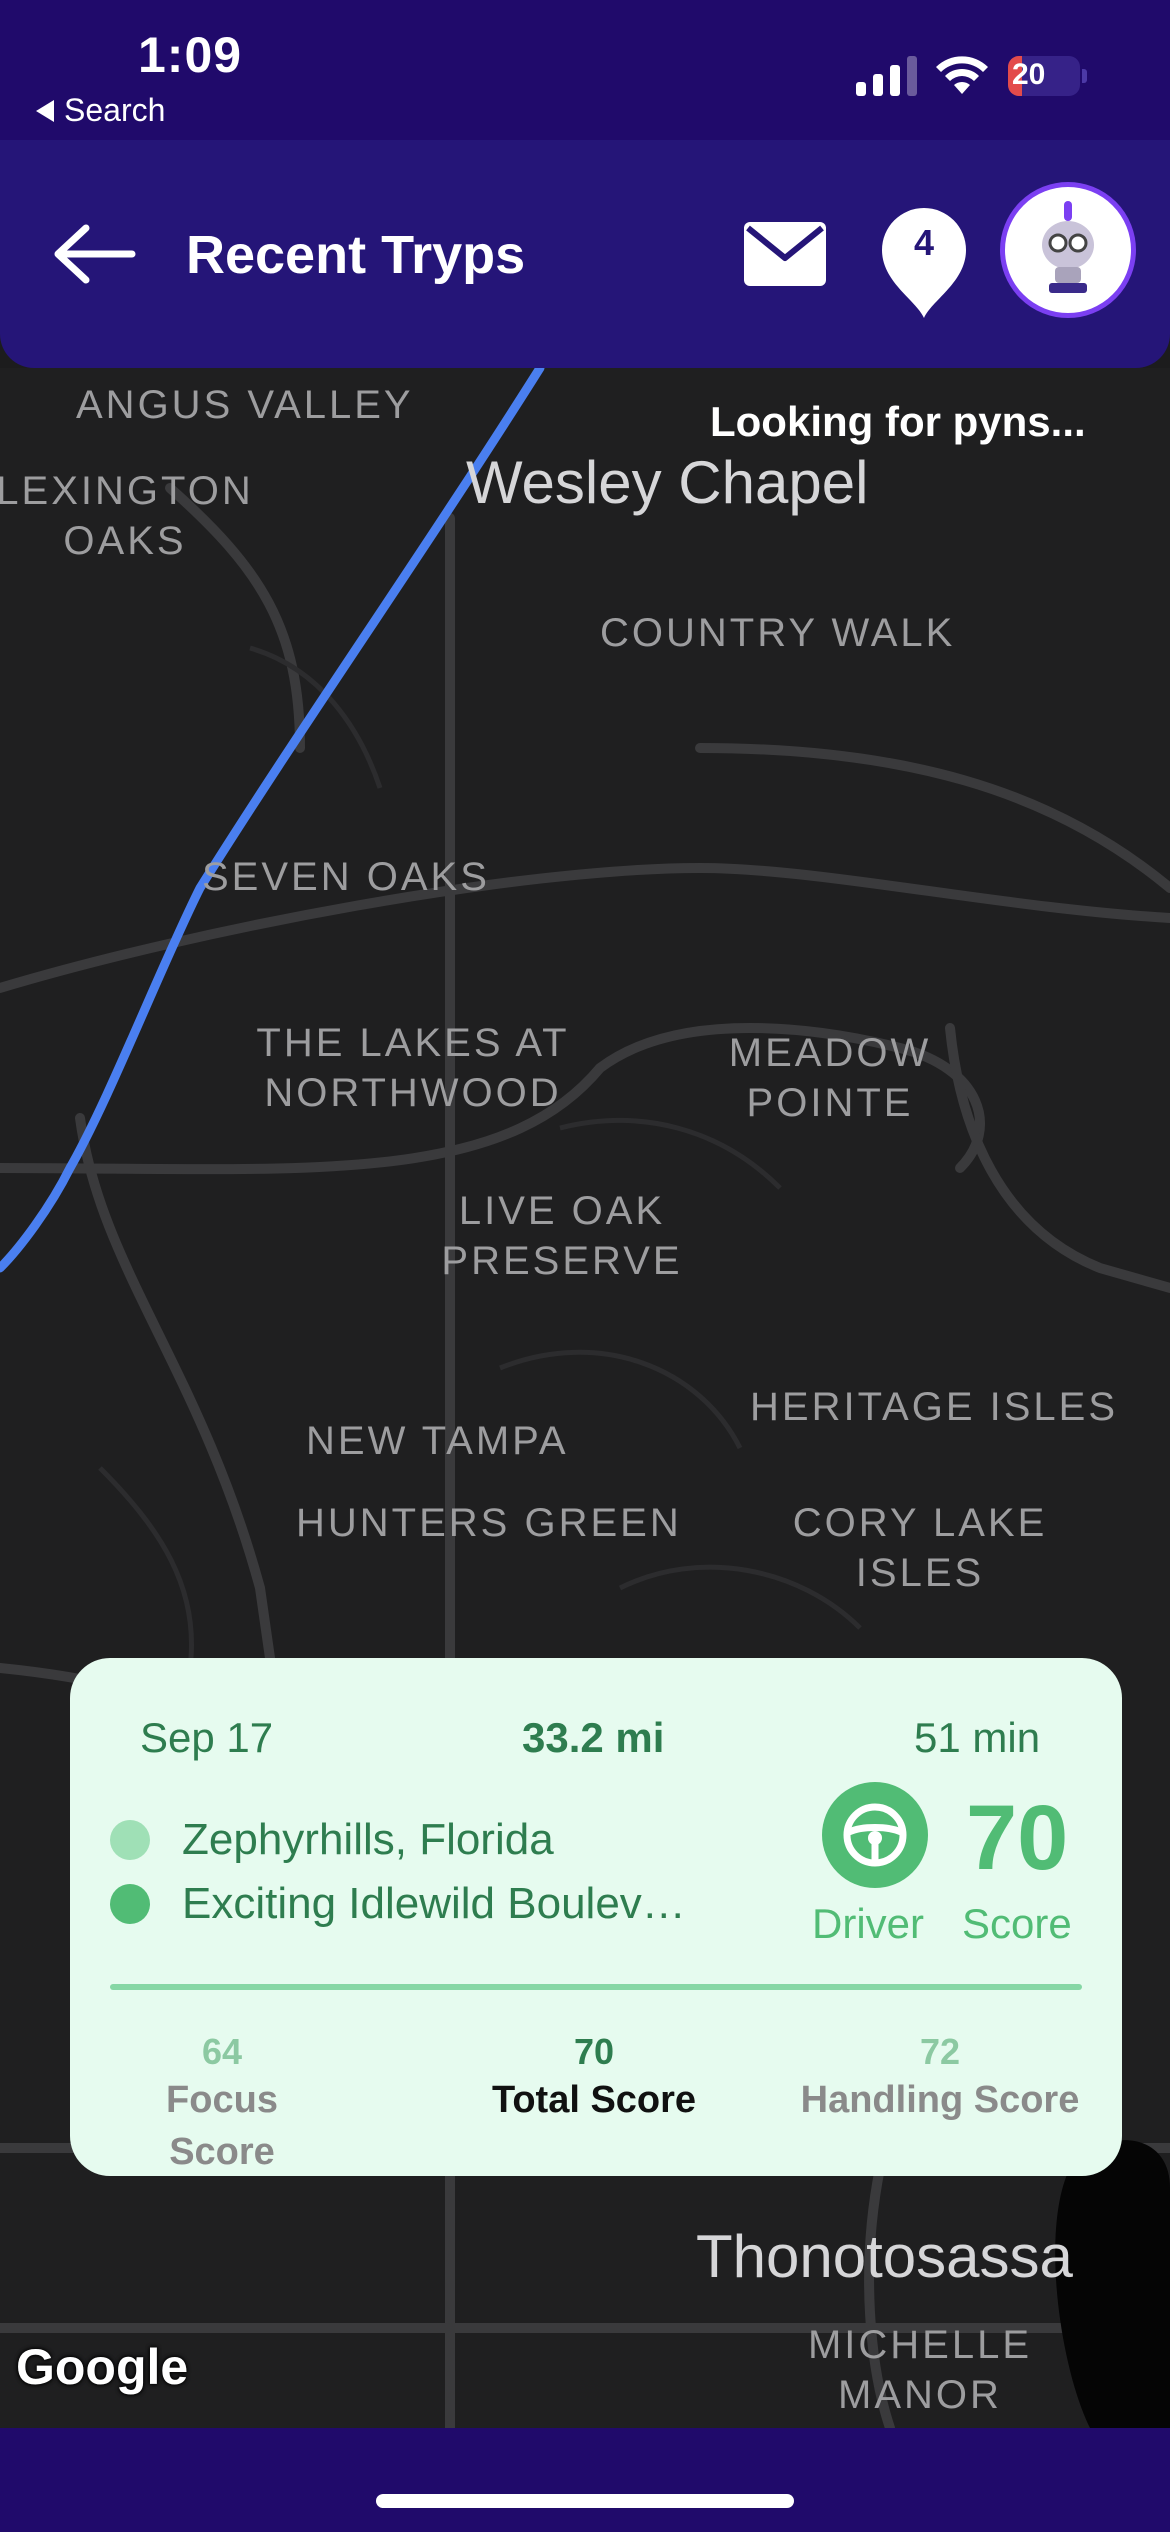  Describe the element at coordinates (594, 2051) in the screenshot. I see `total-score-value: 70` at that location.